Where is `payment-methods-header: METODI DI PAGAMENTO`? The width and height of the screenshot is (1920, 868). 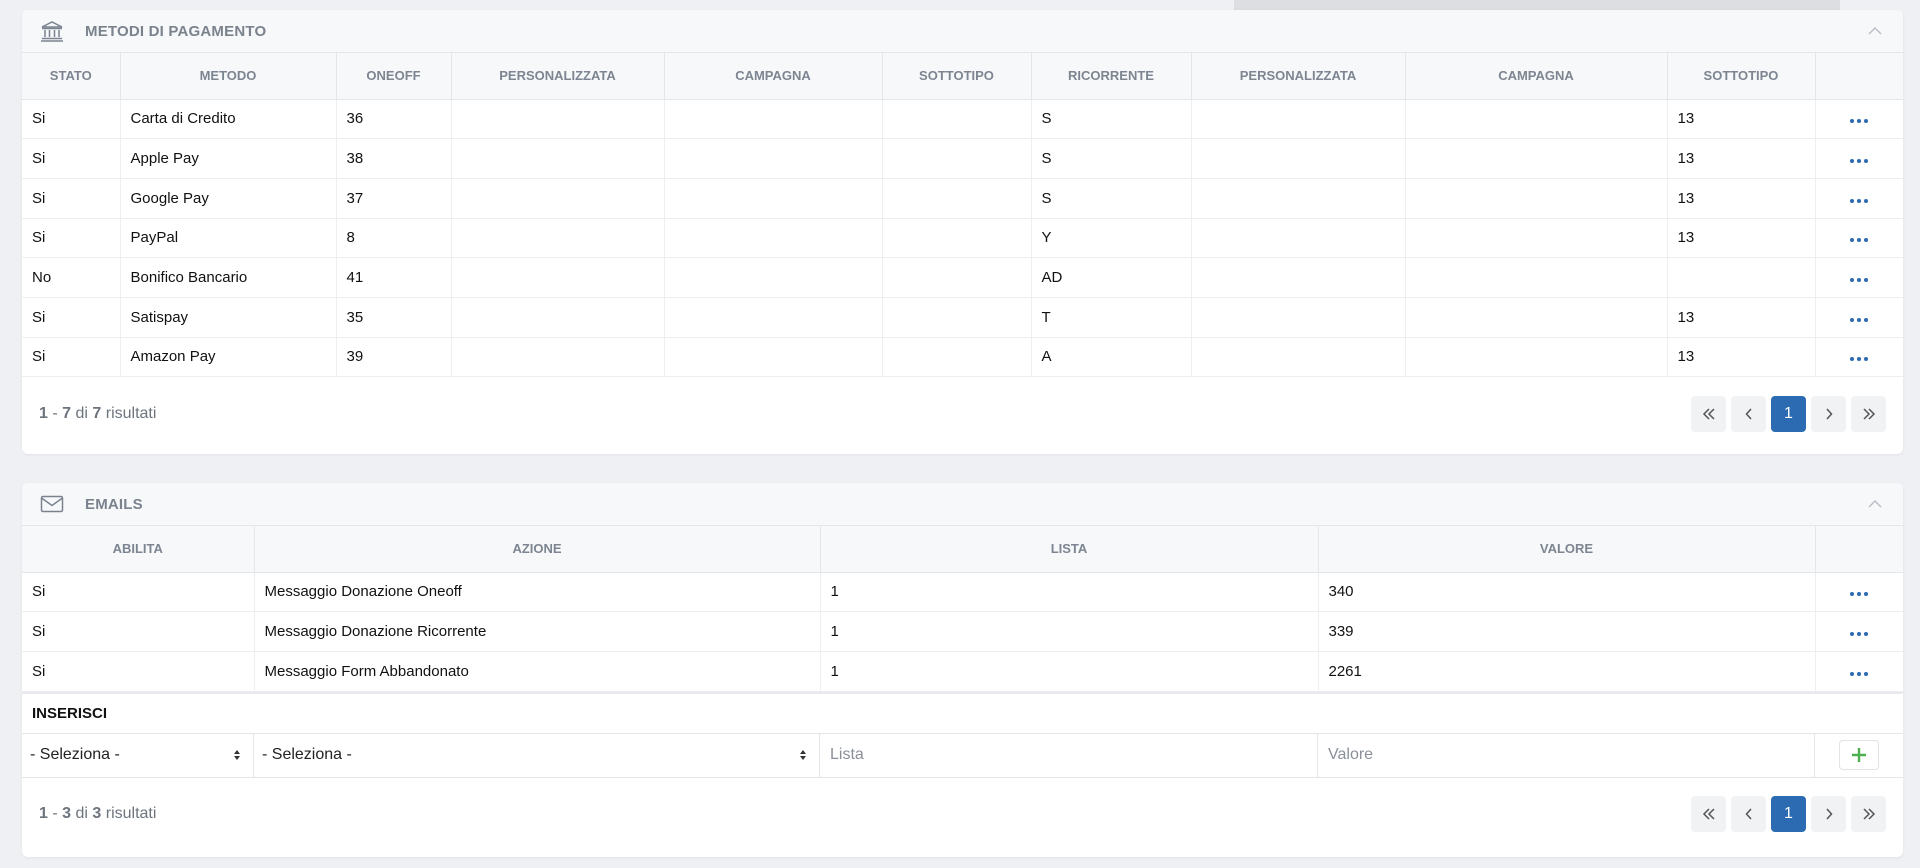 payment-methods-header: METODI DI PAGAMENTO is located at coordinates (962, 31).